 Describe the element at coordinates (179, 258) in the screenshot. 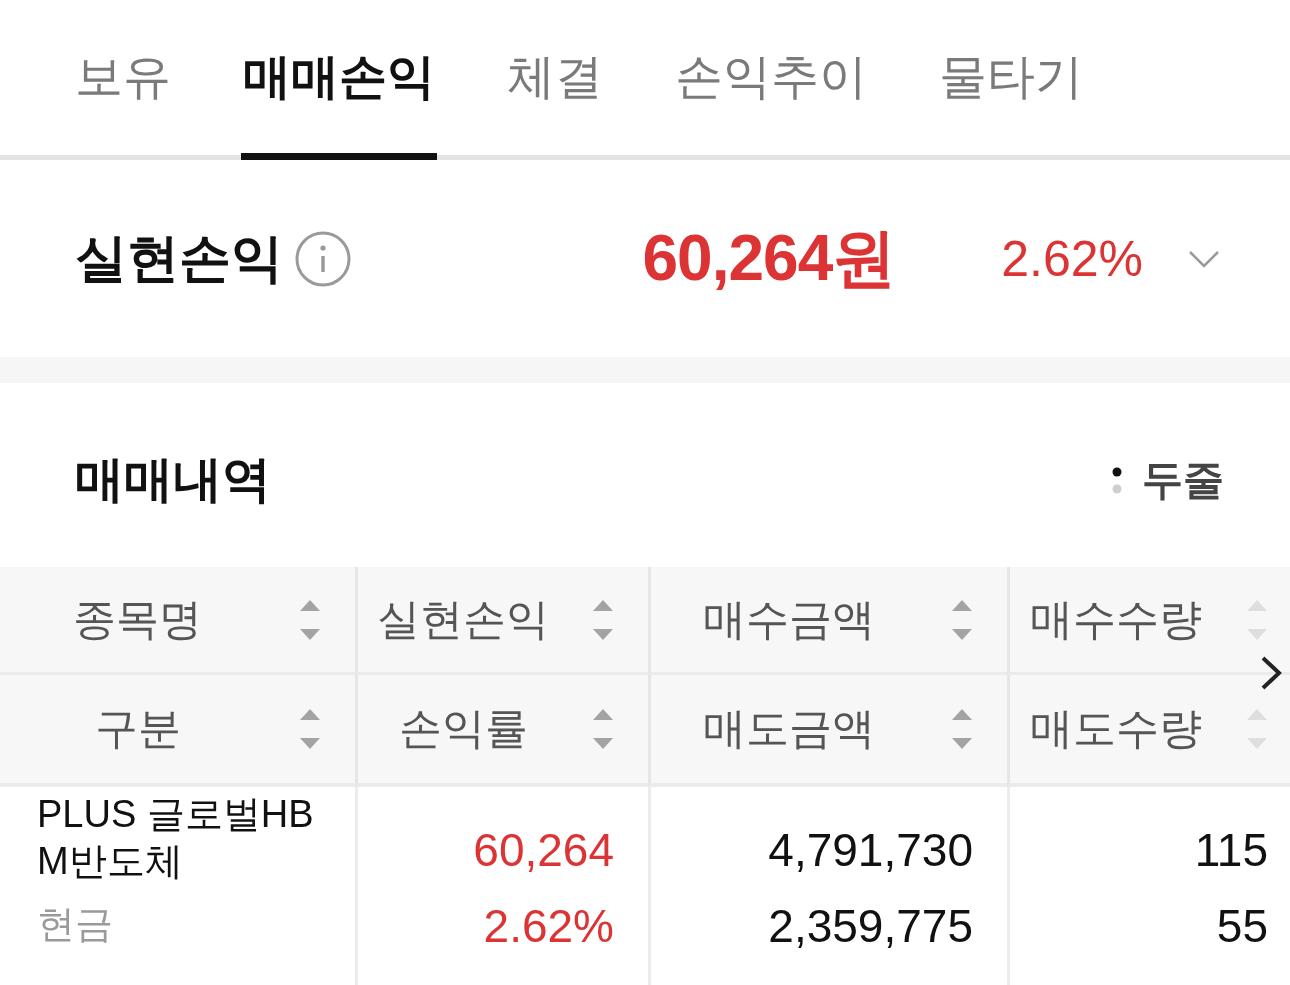

I see `summary-label: 실현손익` at that location.